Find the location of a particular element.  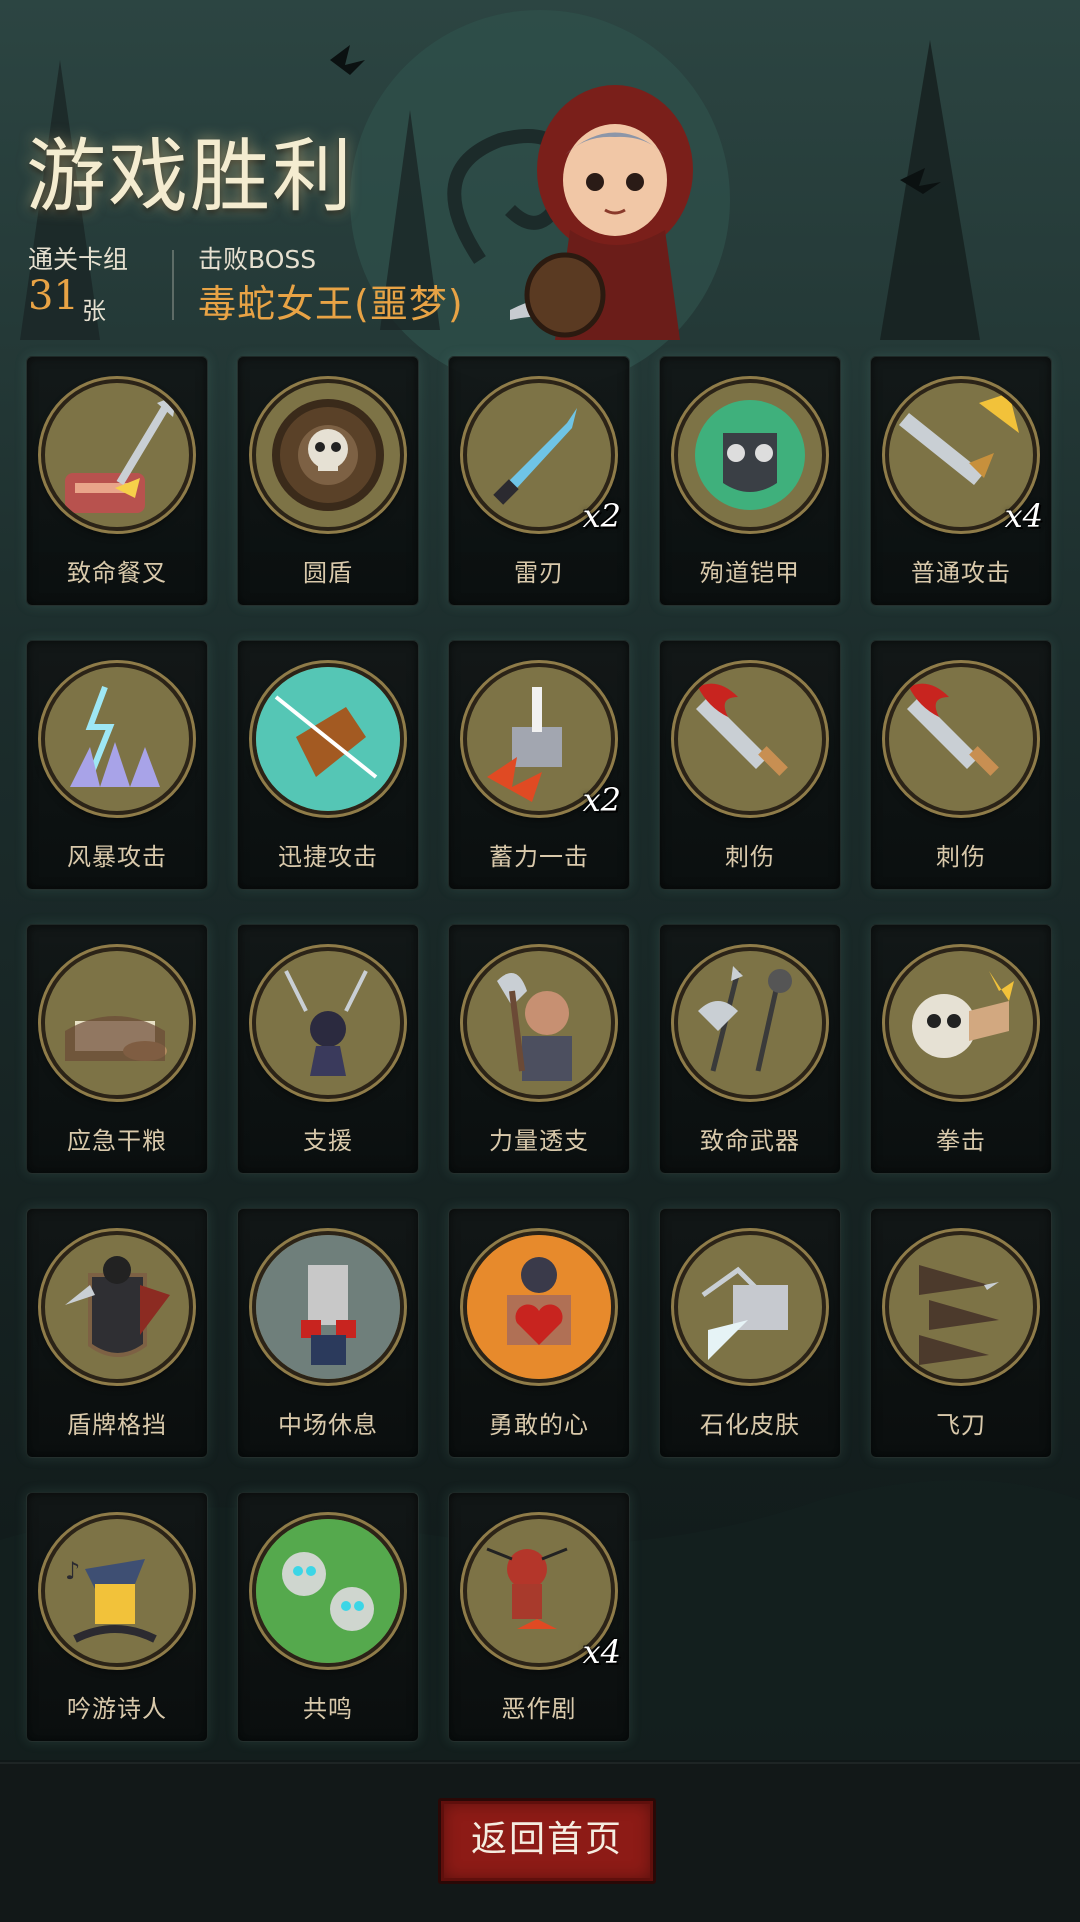

card-name: 支援 is located at coordinates (328, 1141).